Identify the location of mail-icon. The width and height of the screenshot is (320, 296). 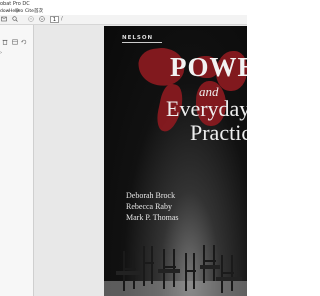
(4, 19).